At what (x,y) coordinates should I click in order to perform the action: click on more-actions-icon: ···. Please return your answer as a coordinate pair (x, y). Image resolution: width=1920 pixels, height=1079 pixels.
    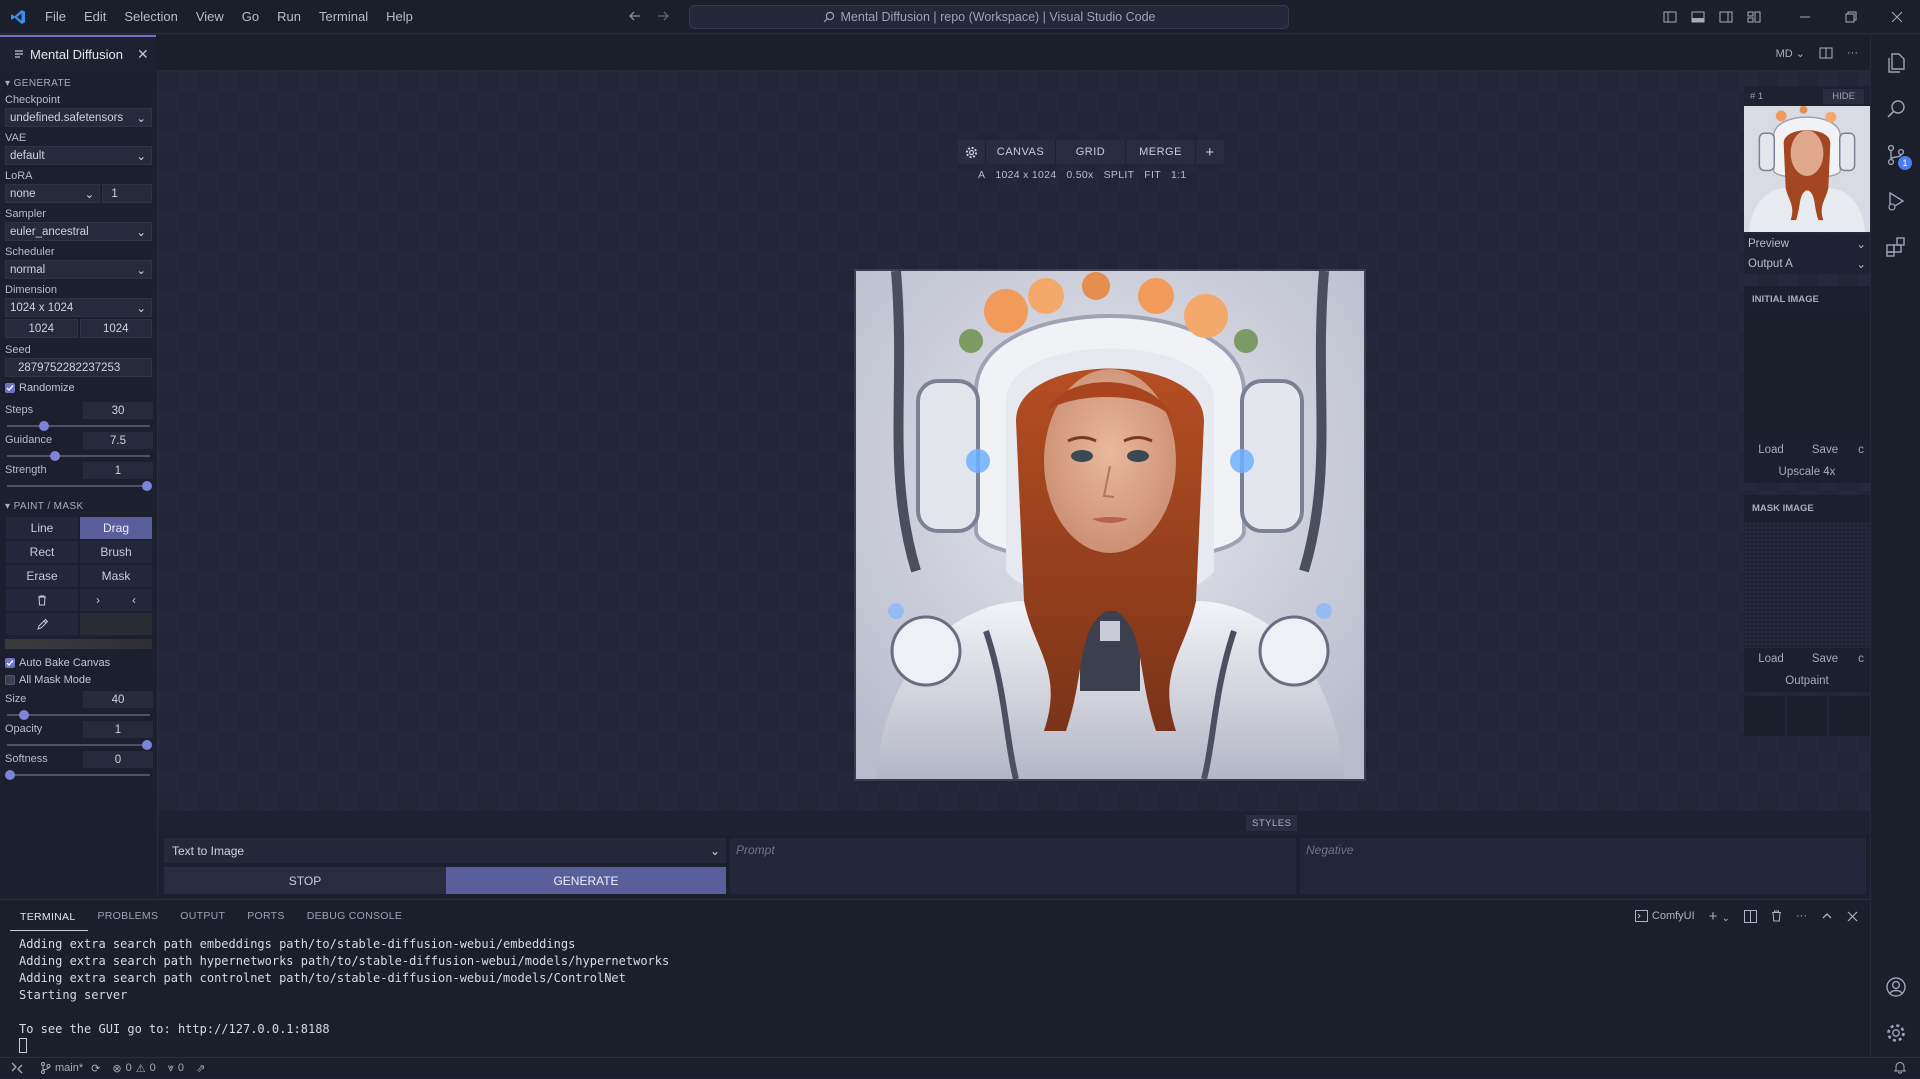
    Looking at the image, I should click on (1801, 916).